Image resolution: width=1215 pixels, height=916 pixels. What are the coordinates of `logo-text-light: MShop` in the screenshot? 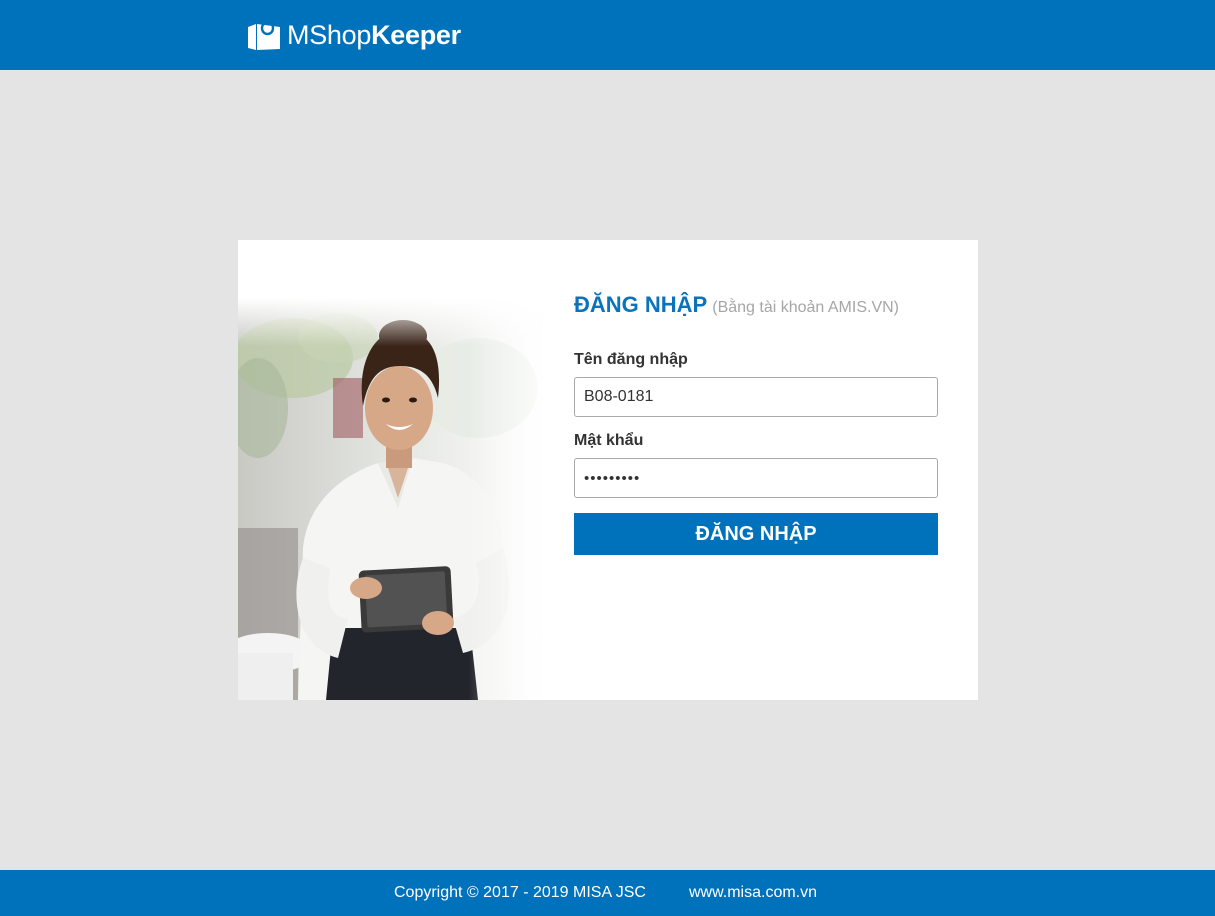 It's located at (329, 34).